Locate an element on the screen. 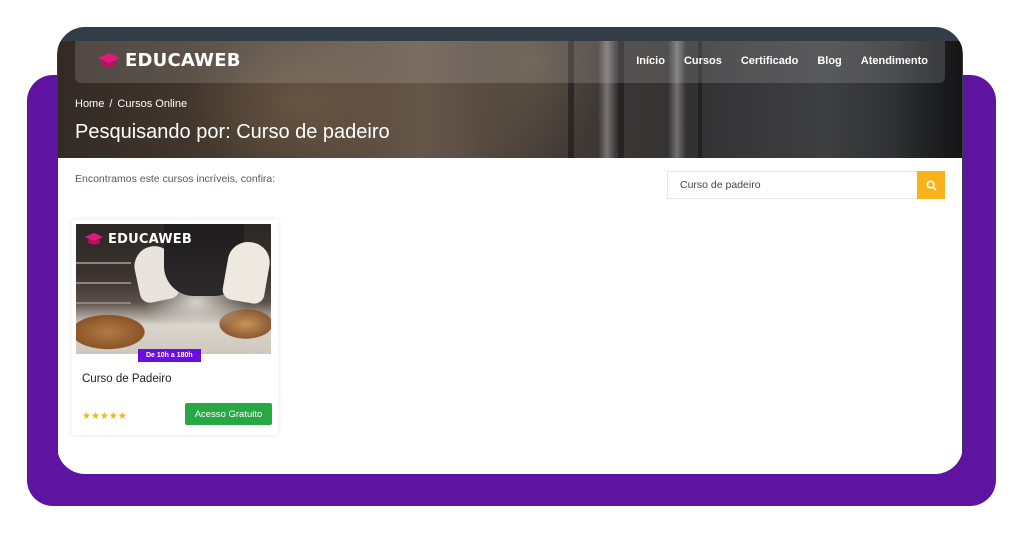 The height and width of the screenshot is (536, 1024). nav-item-blog: Blog is located at coordinates (829, 61).